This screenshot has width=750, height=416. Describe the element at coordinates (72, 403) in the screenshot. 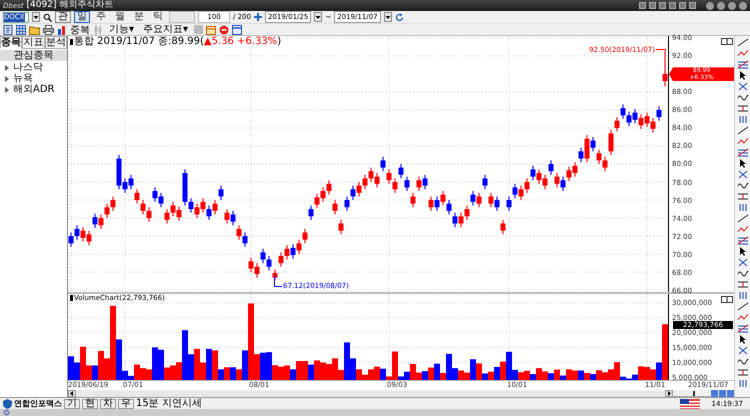

I see `status-button: 기` at that location.